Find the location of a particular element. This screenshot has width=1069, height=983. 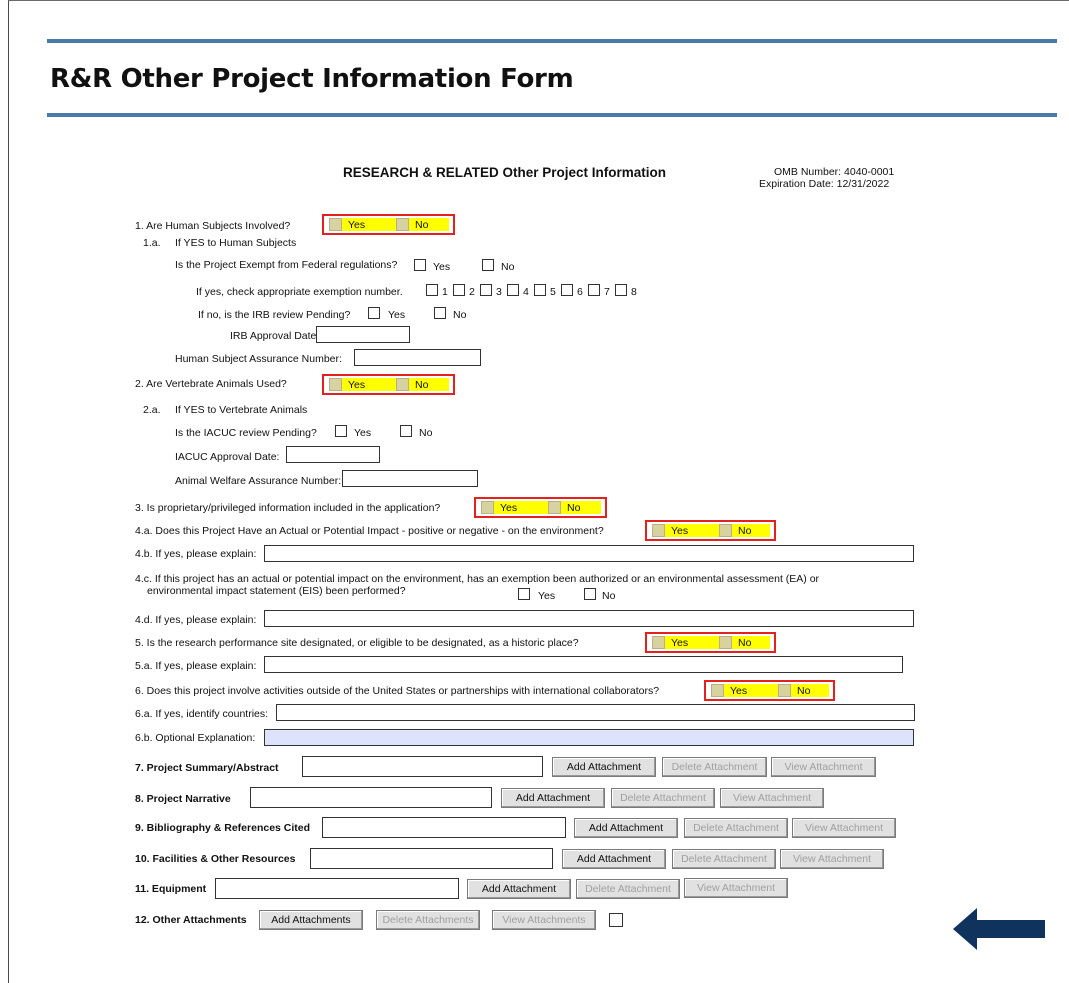

top-rule is located at coordinates (552, 41).